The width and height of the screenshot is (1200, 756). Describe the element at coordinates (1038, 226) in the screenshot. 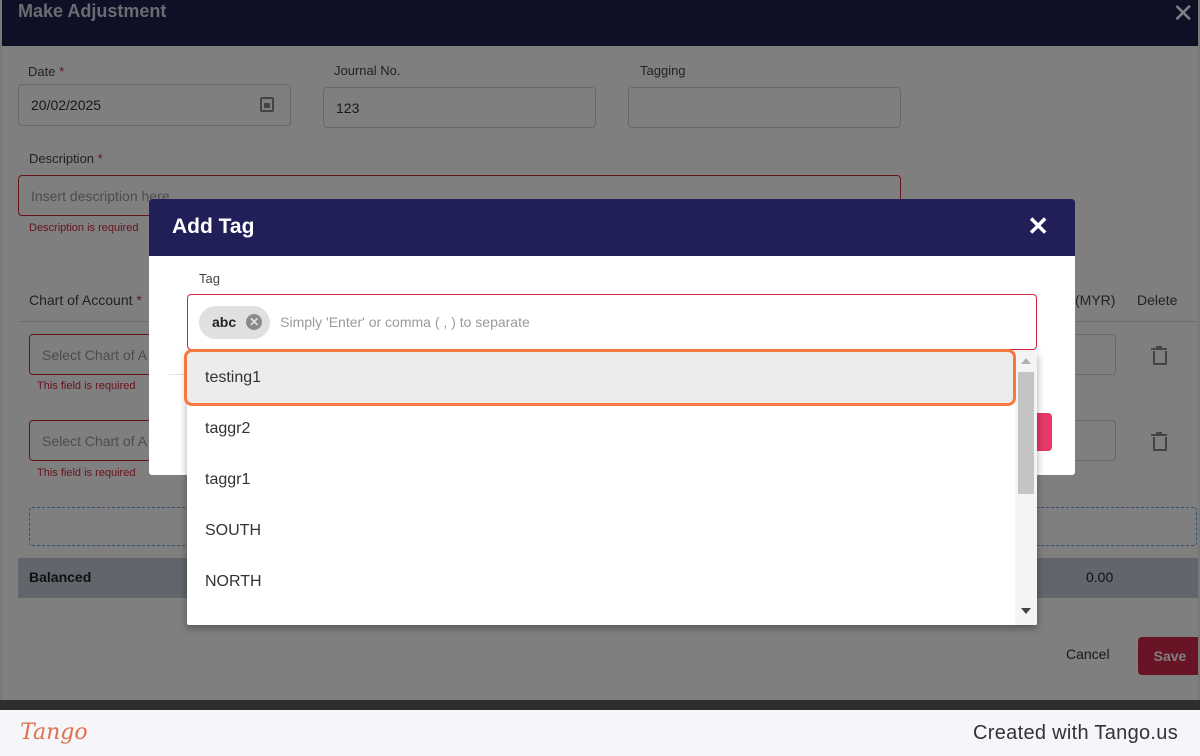

I see `close-icon: ✕` at that location.